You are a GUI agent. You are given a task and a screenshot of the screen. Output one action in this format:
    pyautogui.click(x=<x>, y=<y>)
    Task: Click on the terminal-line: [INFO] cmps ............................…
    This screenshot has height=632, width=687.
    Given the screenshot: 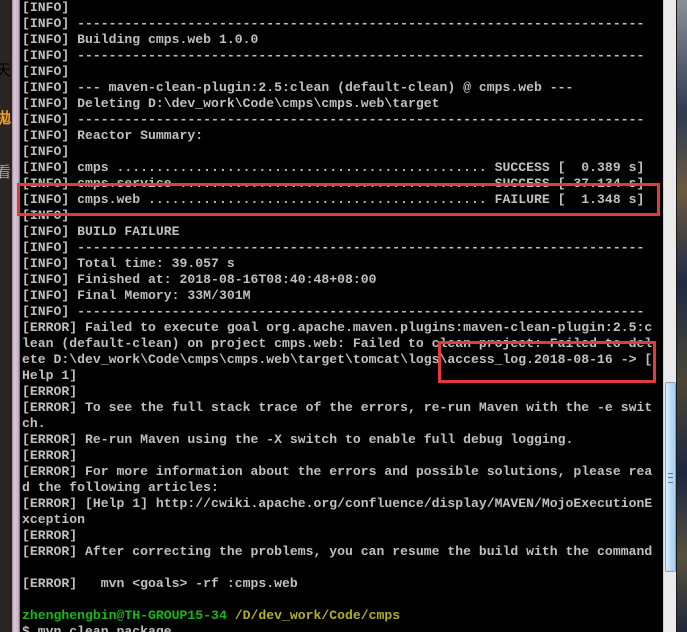 What is the action you would take?
    pyautogui.click(x=333, y=167)
    